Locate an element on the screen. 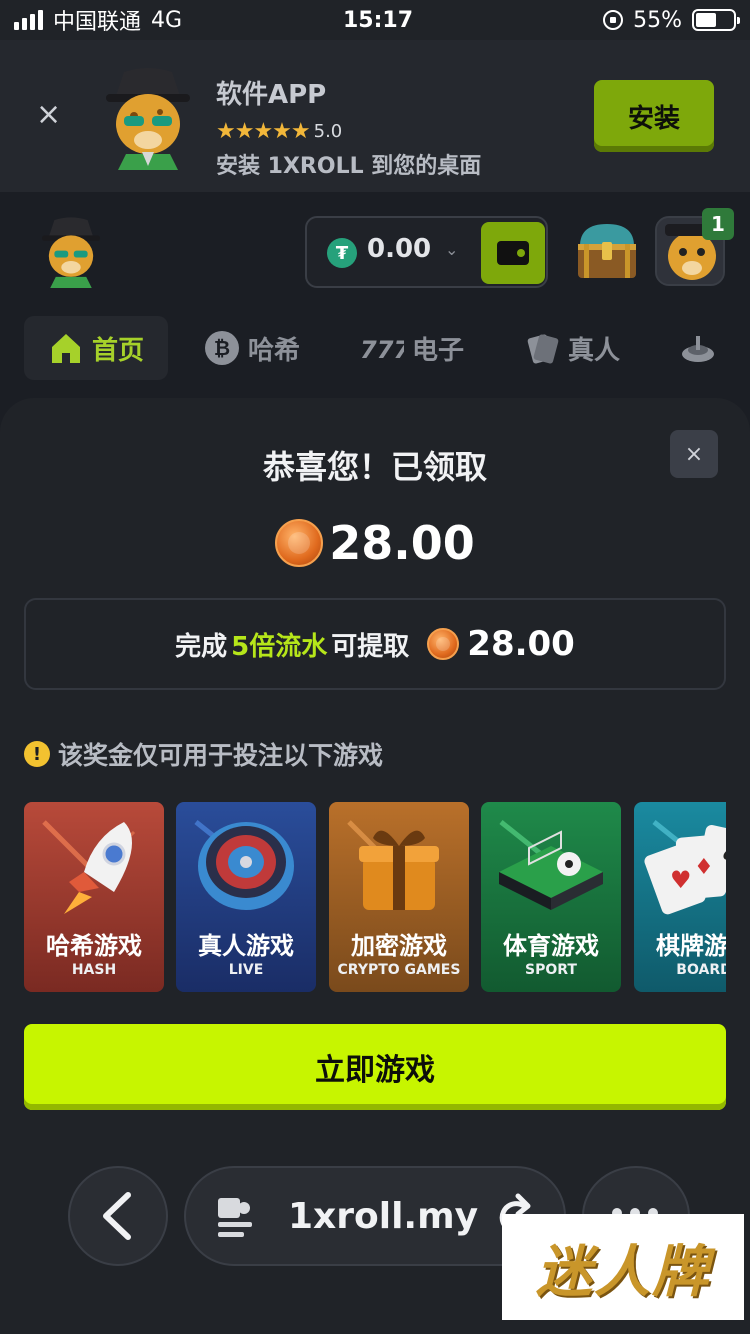  chevron-left-icon is located at coordinates (117, 1216).